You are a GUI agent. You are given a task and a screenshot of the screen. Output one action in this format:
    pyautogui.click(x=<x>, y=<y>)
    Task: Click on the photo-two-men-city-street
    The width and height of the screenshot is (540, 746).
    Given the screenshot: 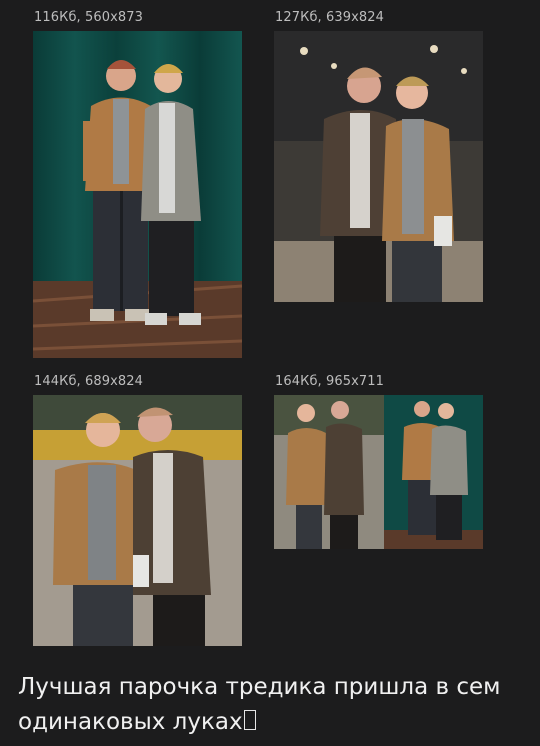 What is the action you would take?
    pyautogui.click(x=137, y=520)
    